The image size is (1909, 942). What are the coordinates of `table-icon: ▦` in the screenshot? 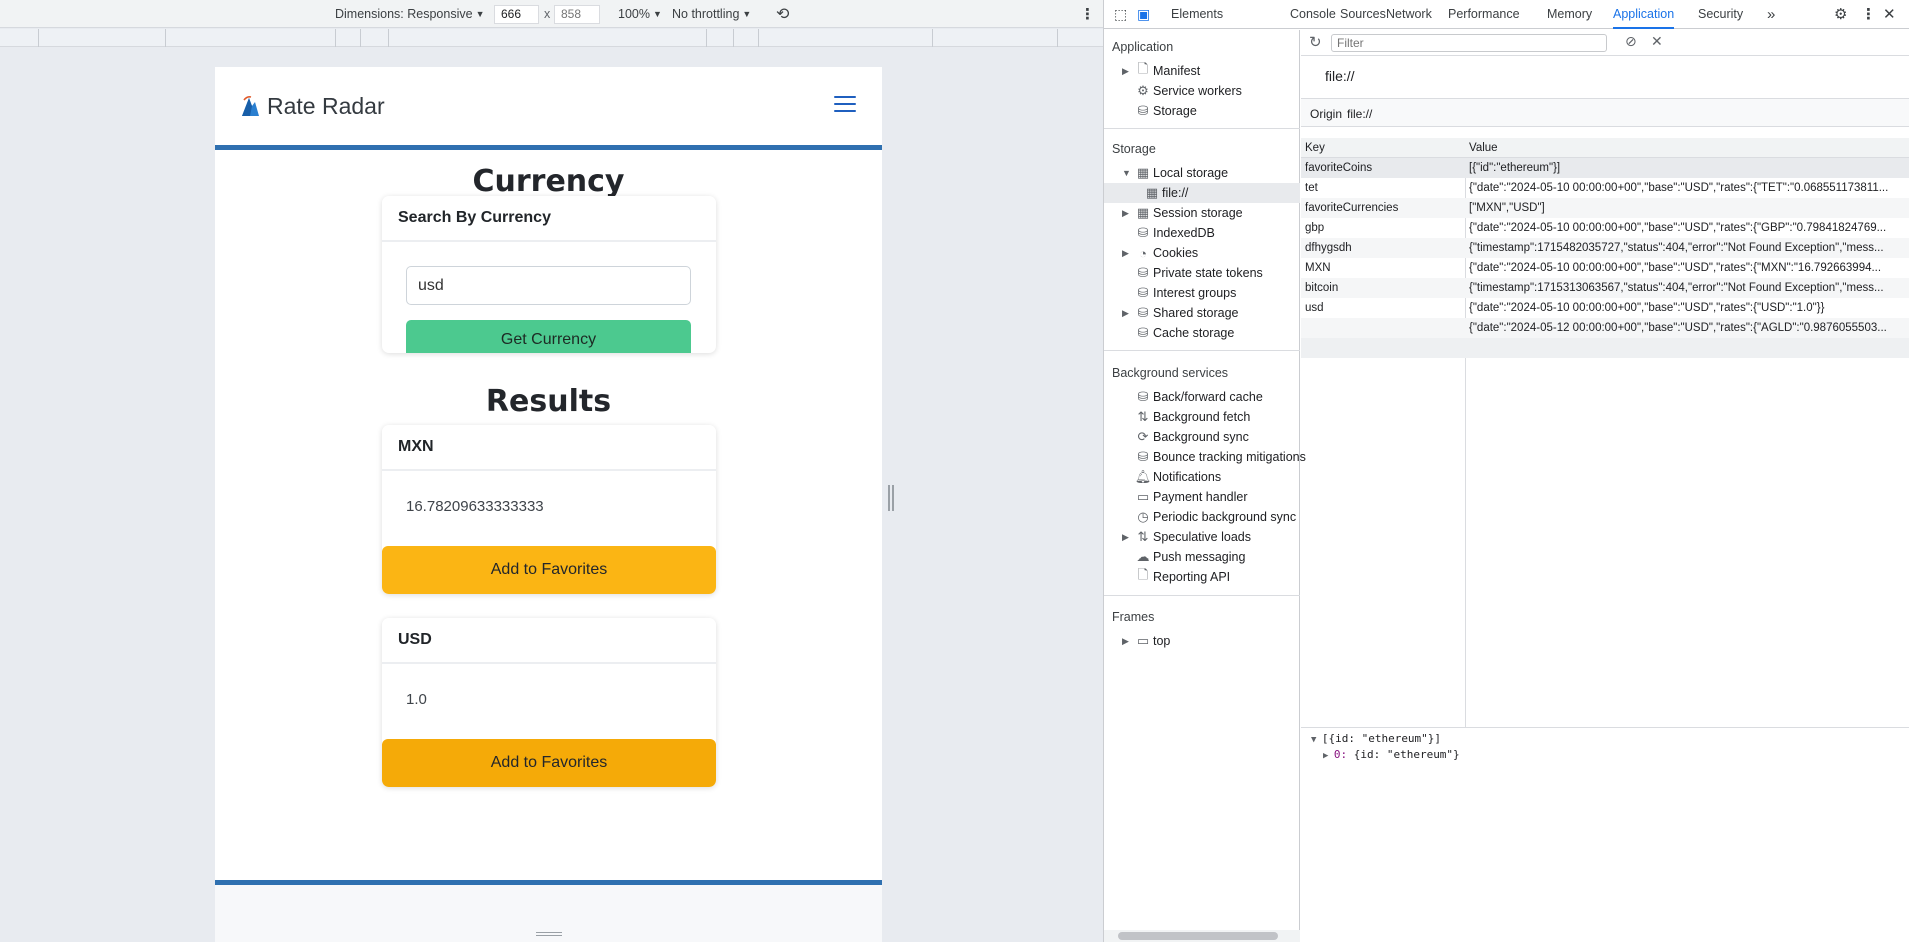 It's located at (1143, 212).